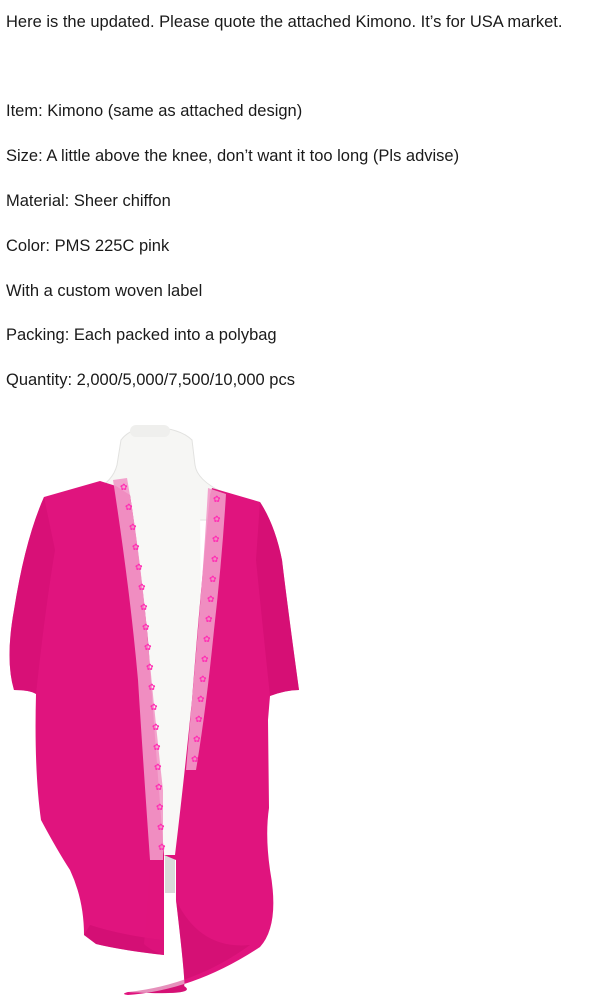 Image resolution: width=602 pixels, height=998 pixels. I want to click on label-line: With a custom woven label, so click(104, 291).